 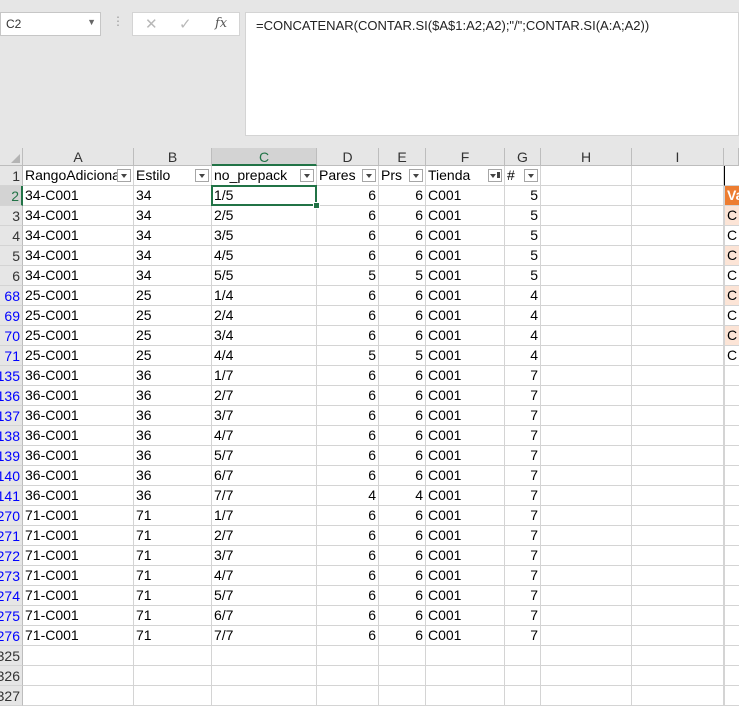 What do you see at coordinates (173, 157) in the screenshot?
I see `column-header-b: B` at bounding box center [173, 157].